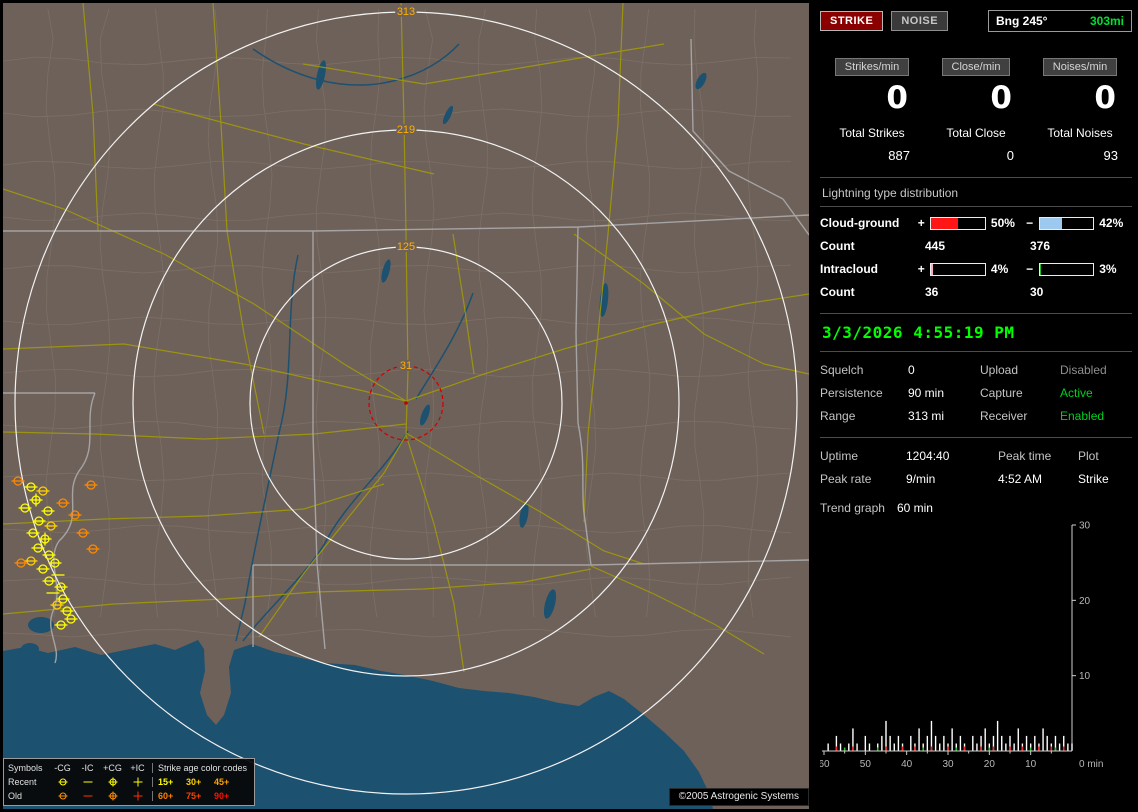 This screenshot has height=812, width=1138. Describe the element at coordinates (976, 292) in the screenshot. I see `intracloud-counts: Count 36 30` at that location.